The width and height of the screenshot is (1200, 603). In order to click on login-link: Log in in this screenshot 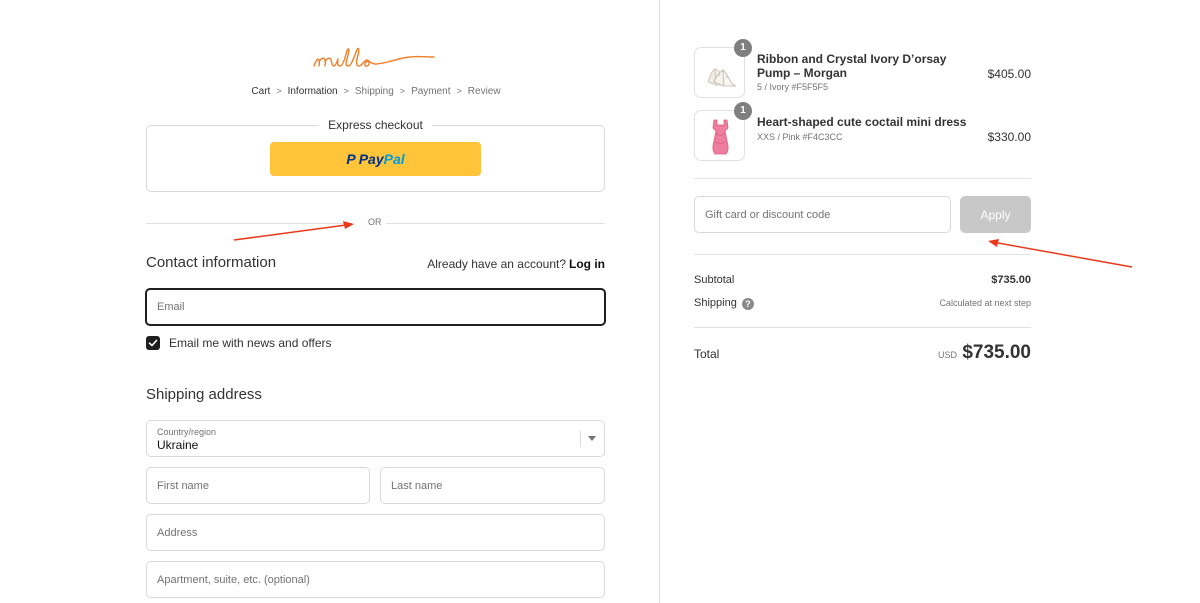, I will do `click(587, 264)`.